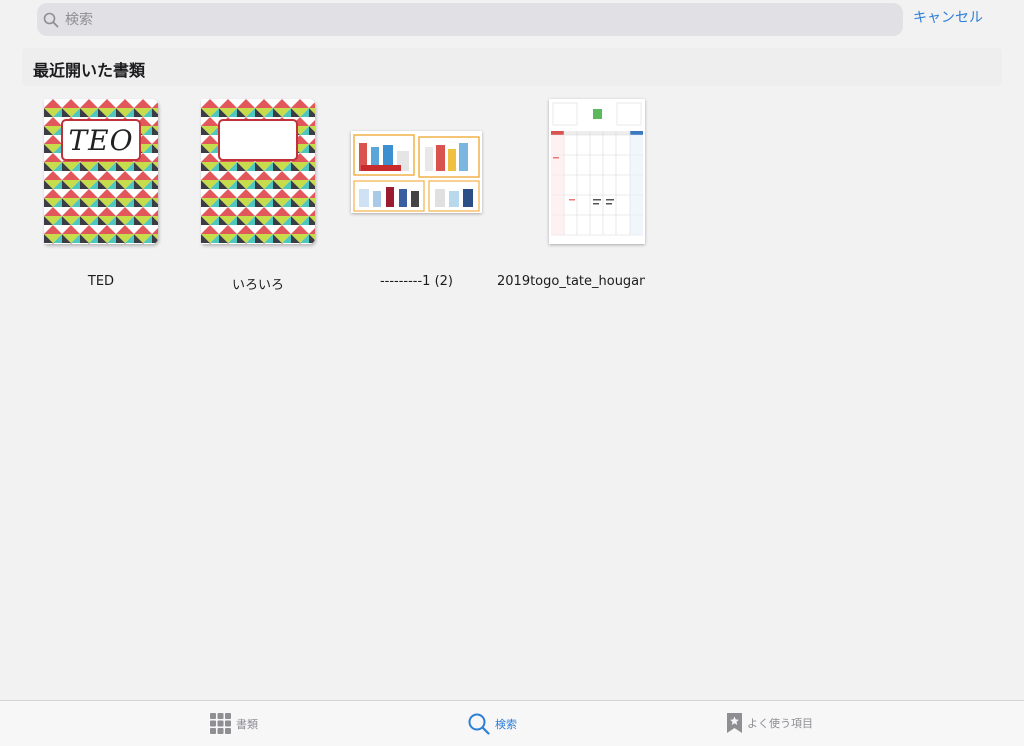 Image resolution: width=1024 pixels, height=746 pixels. I want to click on grid-icon, so click(220, 723).